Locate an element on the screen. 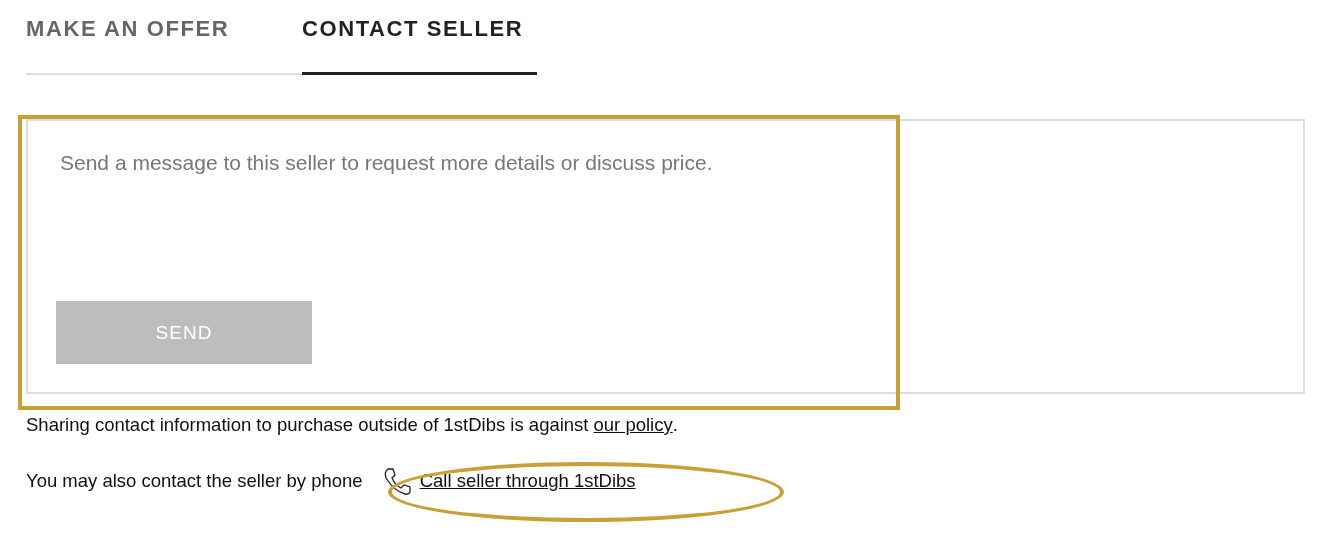 The width and height of the screenshot is (1332, 540). tab: MAKE AN OFFER is located at coordinates (164, 37).